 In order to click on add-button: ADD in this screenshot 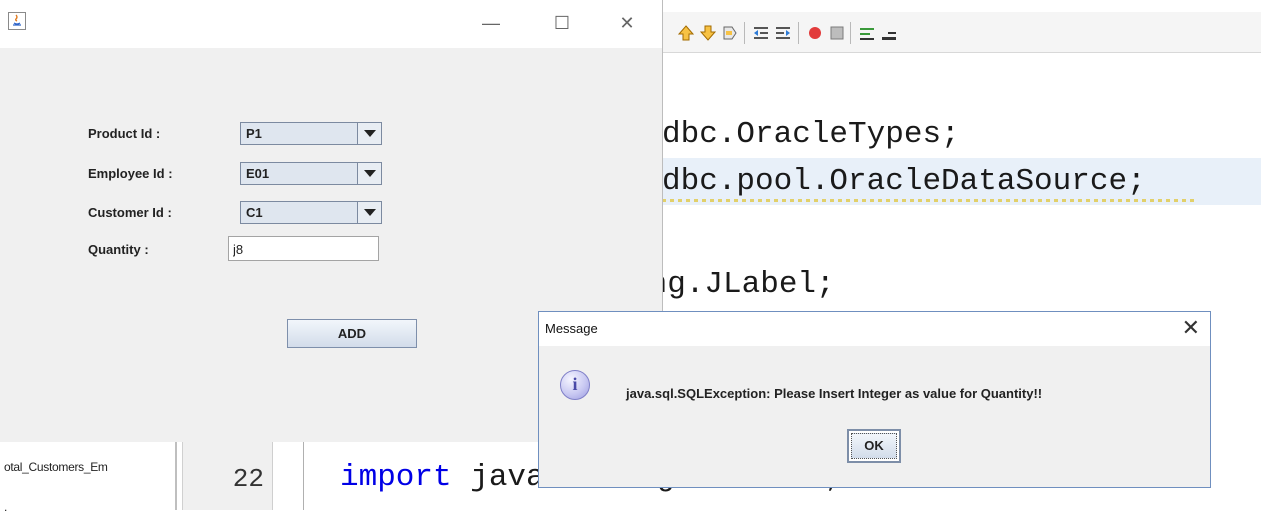, I will do `click(352, 333)`.